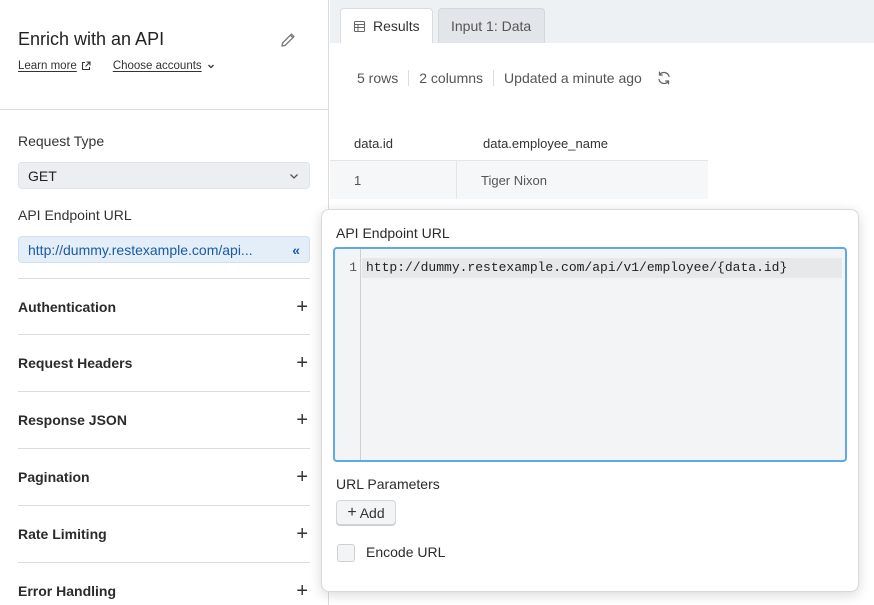 This screenshot has width=874, height=605. Describe the element at coordinates (42, 175) in the screenshot. I see `request-type-value: GET` at that location.